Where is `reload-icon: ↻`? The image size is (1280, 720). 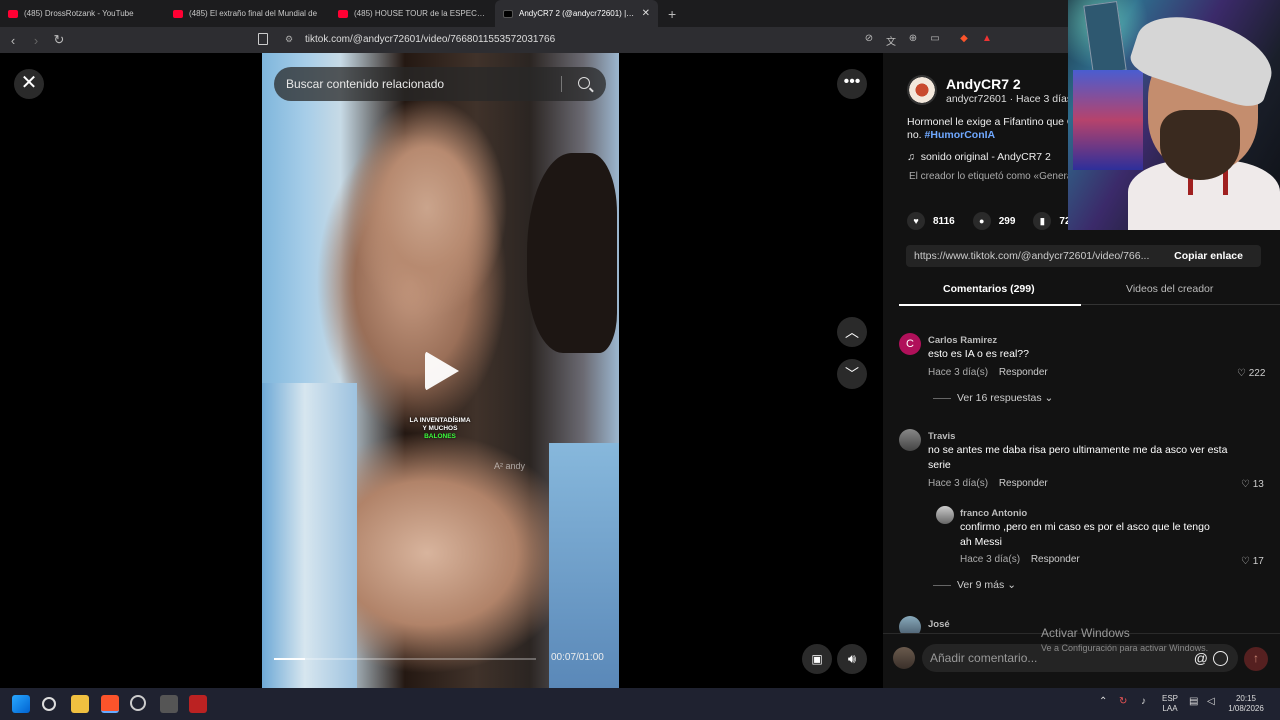
reload-icon: ↻ is located at coordinates (59, 40).